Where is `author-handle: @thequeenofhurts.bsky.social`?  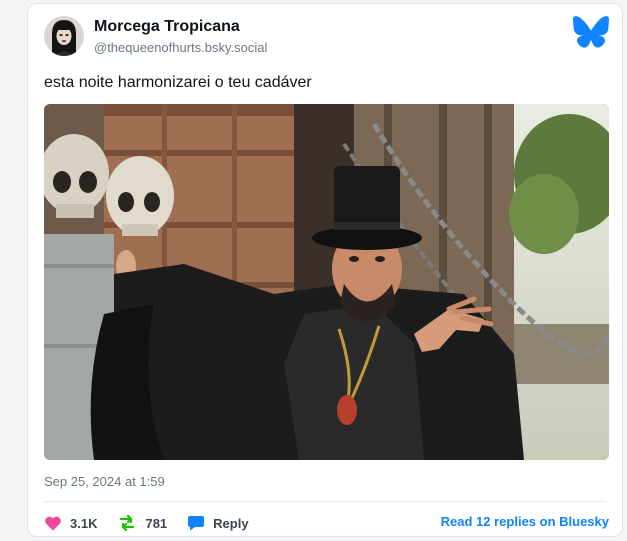
author-handle: @thequeenofhurts.bsky.social is located at coordinates (180, 47).